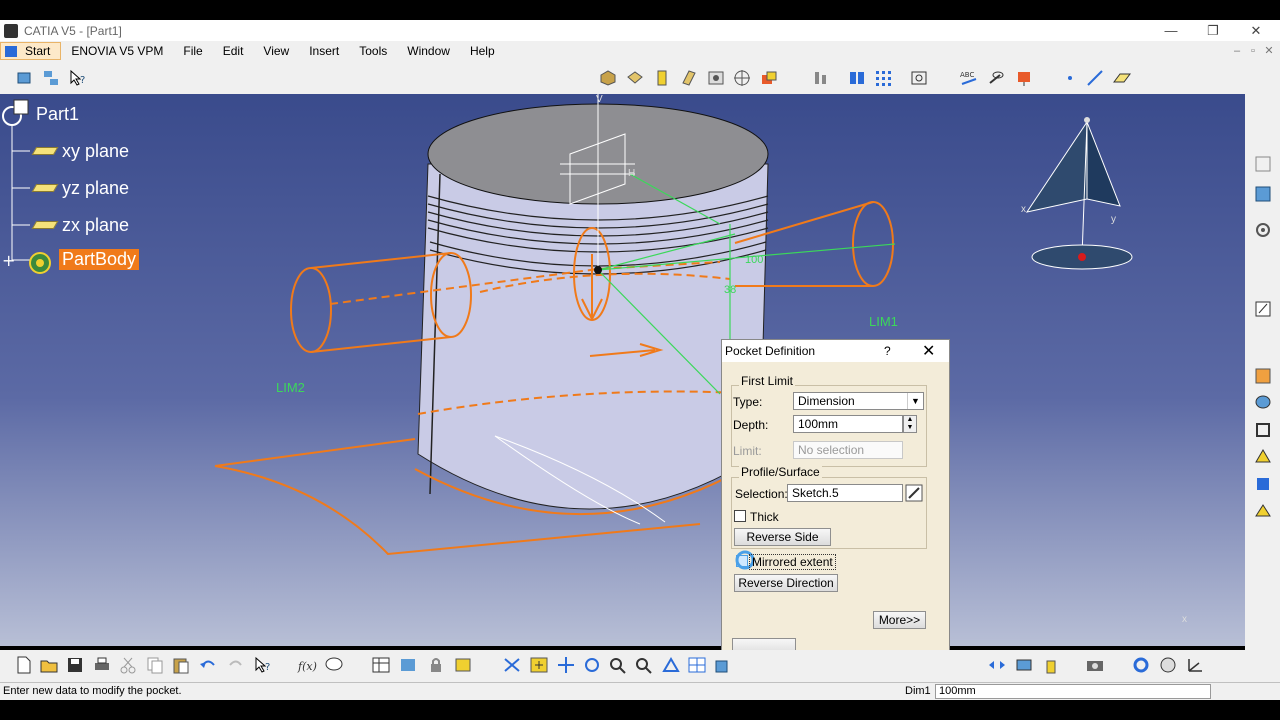  I want to click on copy-icon, so click(155, 665).